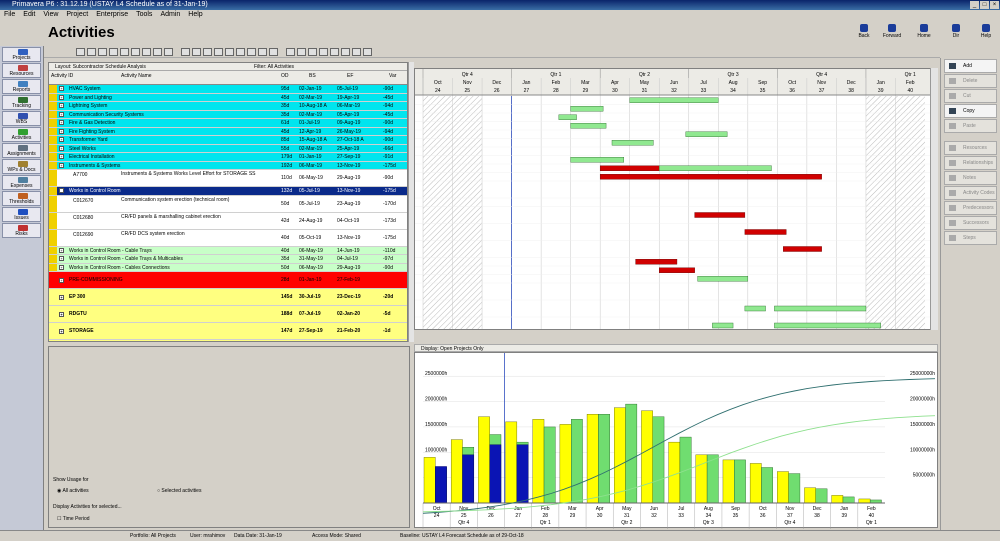 Image resolution: width=1000 pixels, height=541 pixels. What do you see at coordinates (73, 491) in the screenshot?
I see `all-activities-radio: ◉ All activities` at bounding box center [73, 491].